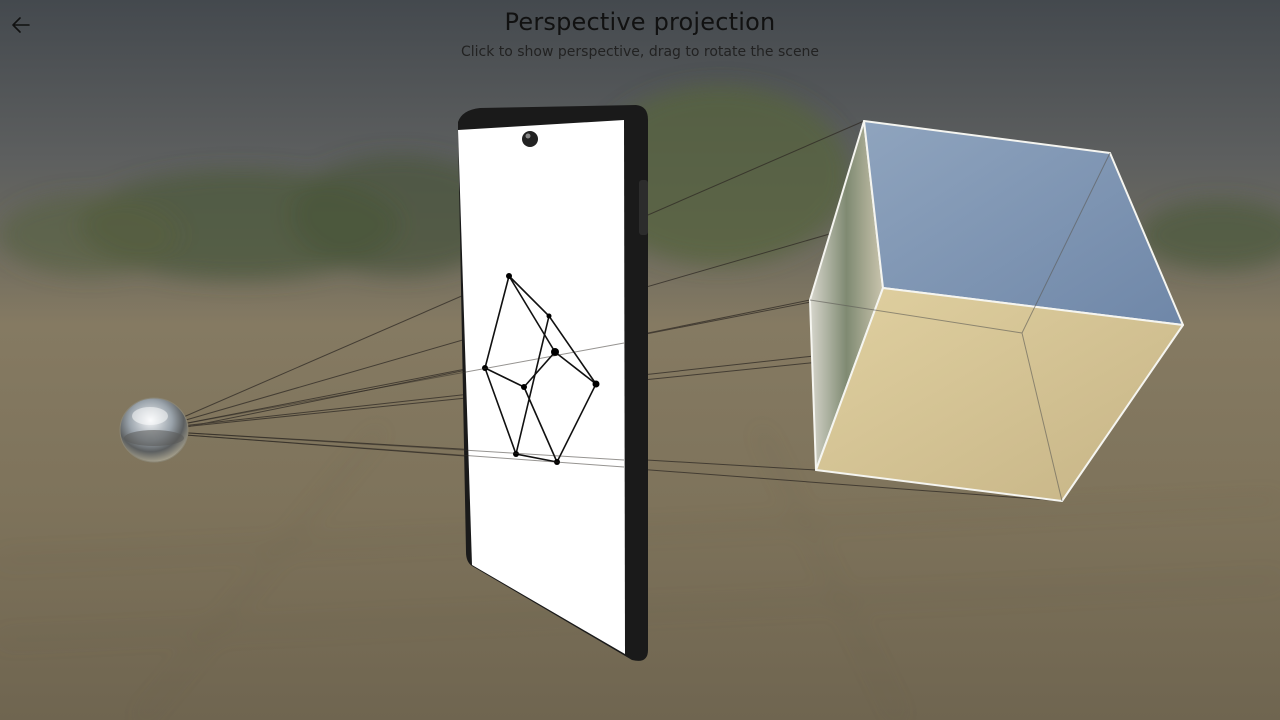 This screenshot has width=1280, height=720. What do you see at coordinates (530, 139) in the screenshot?
I see `phone-camera` at bounding box center [530, 139].